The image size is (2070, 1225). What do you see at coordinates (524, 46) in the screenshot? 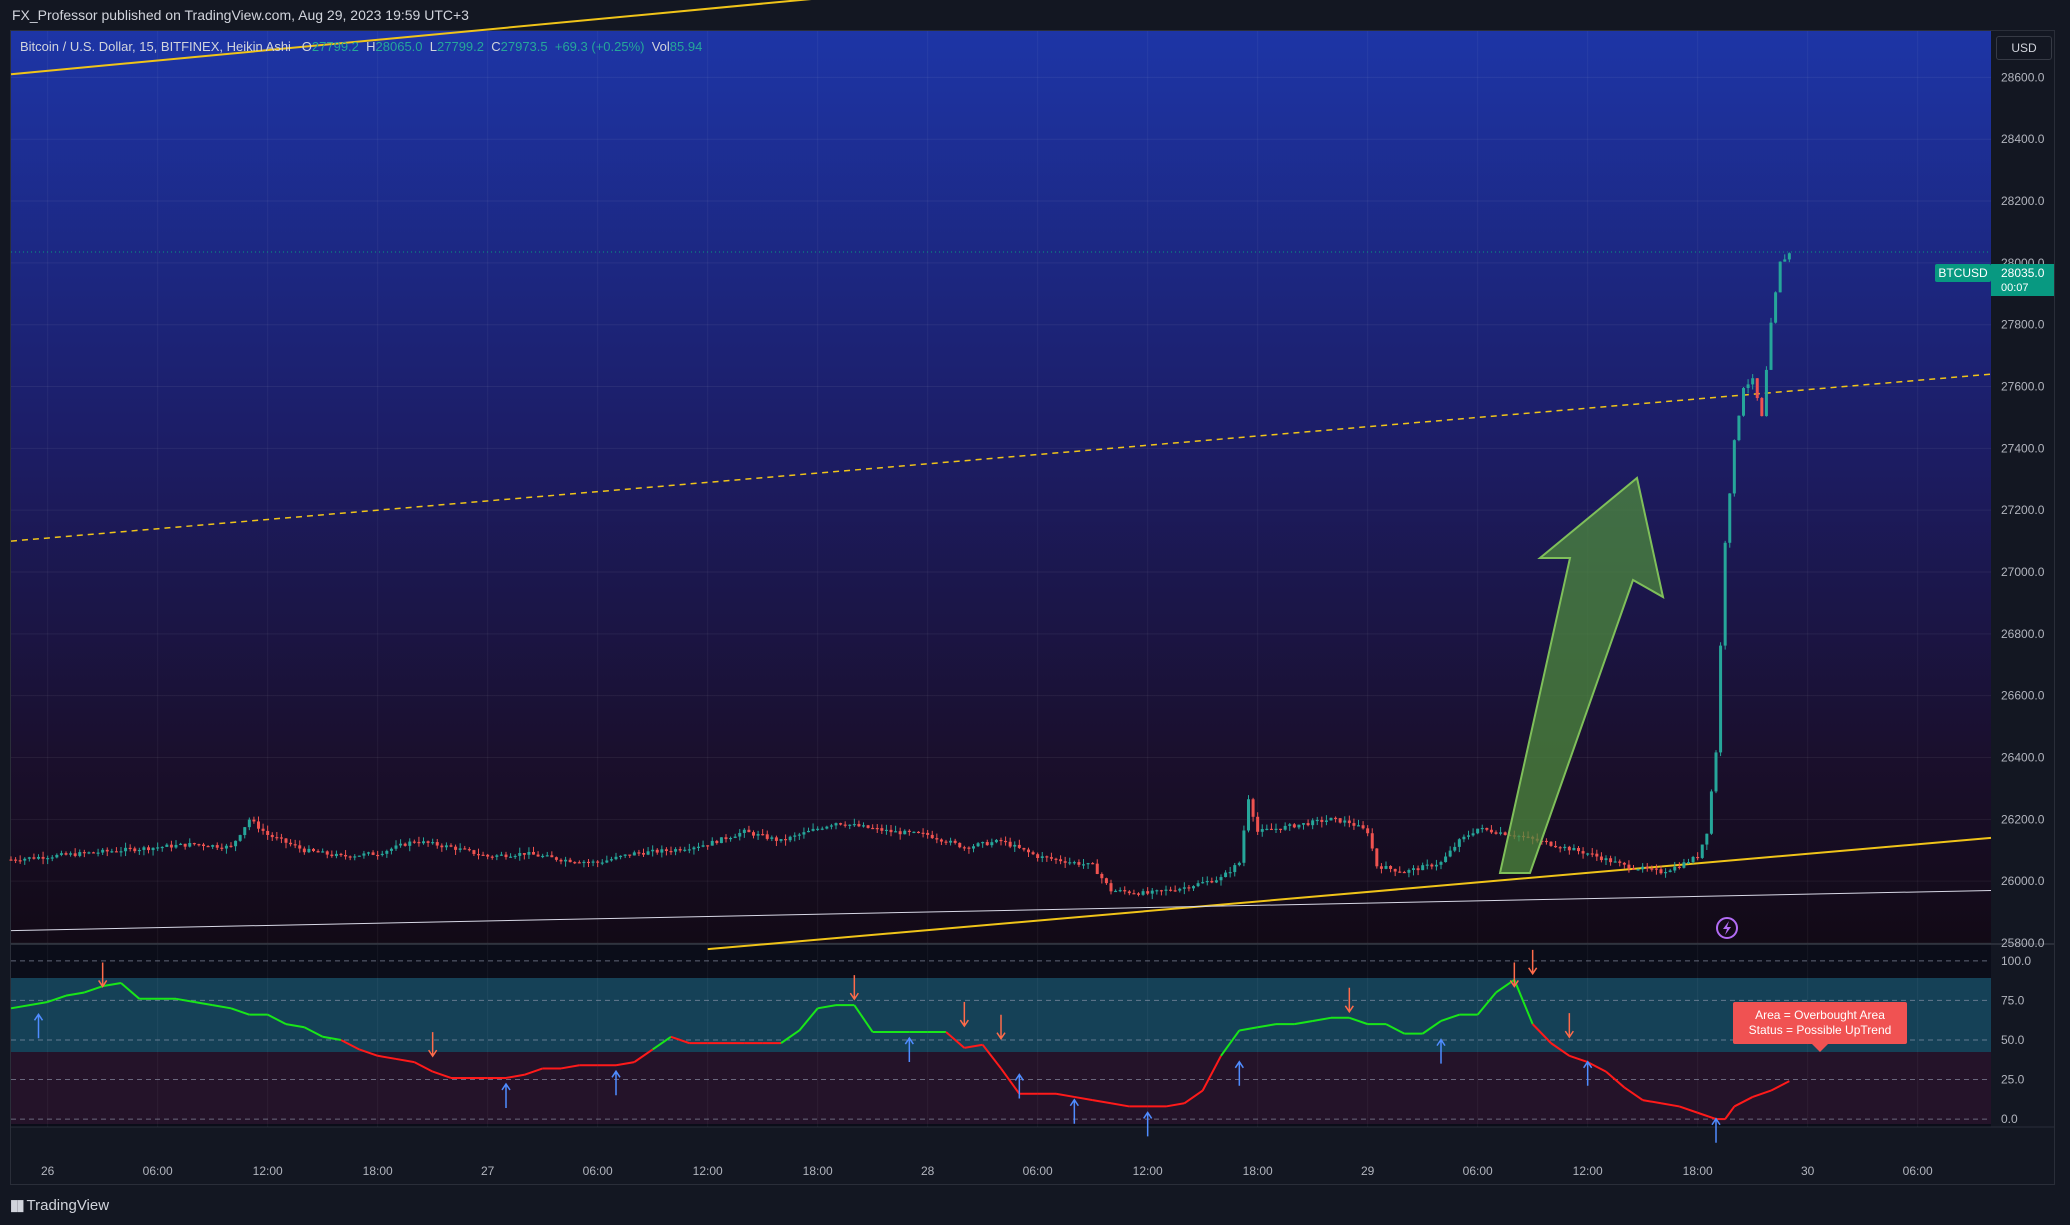
I see `legend-close-value: 27973.5` at bounding box center [524, 46].